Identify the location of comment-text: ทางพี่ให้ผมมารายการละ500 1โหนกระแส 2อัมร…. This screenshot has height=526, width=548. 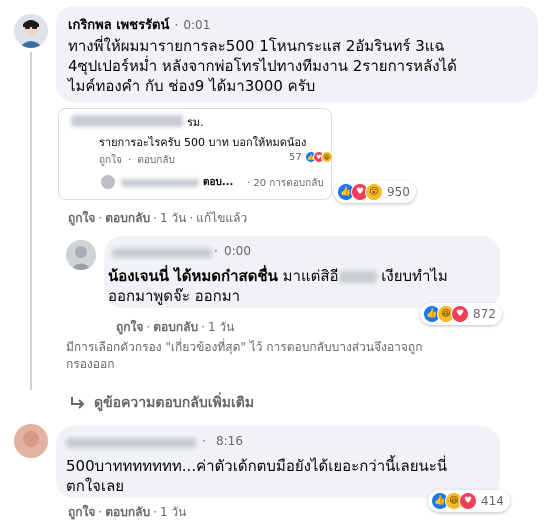
(262, 66).